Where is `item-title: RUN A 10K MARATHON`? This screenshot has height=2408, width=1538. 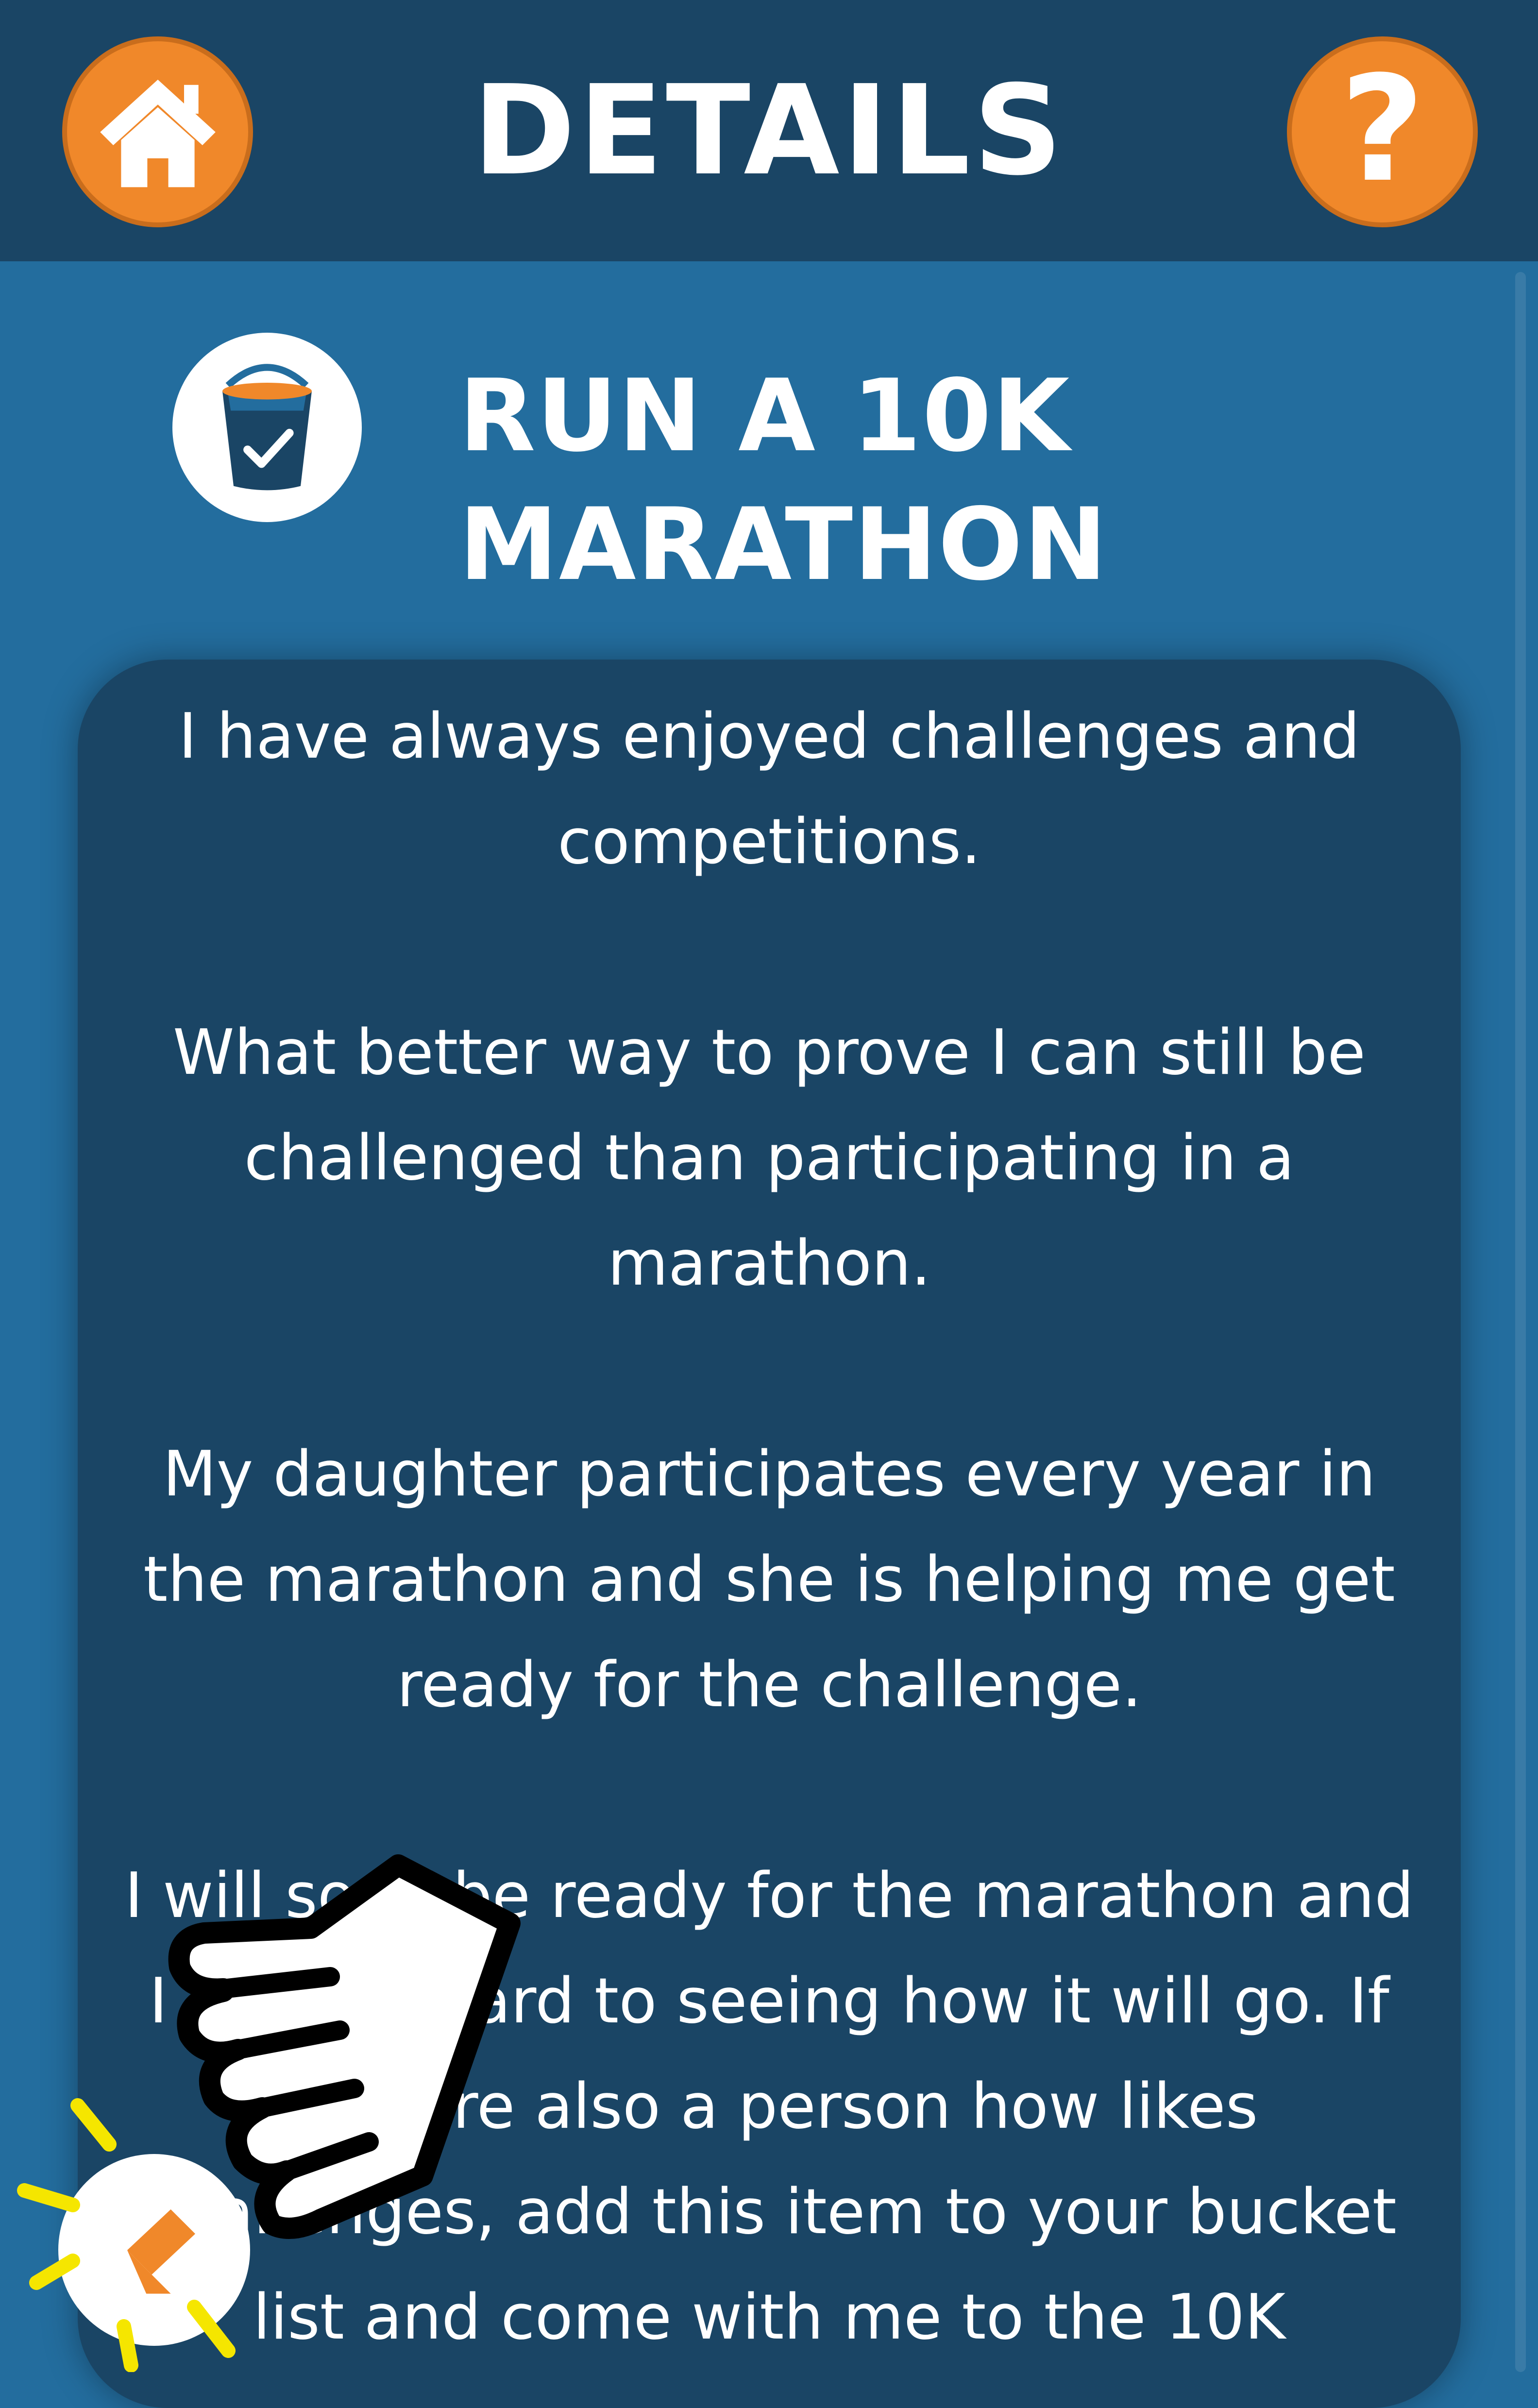 item-title: RUN A 10K MARATHON is located at coordinates (783, 480).